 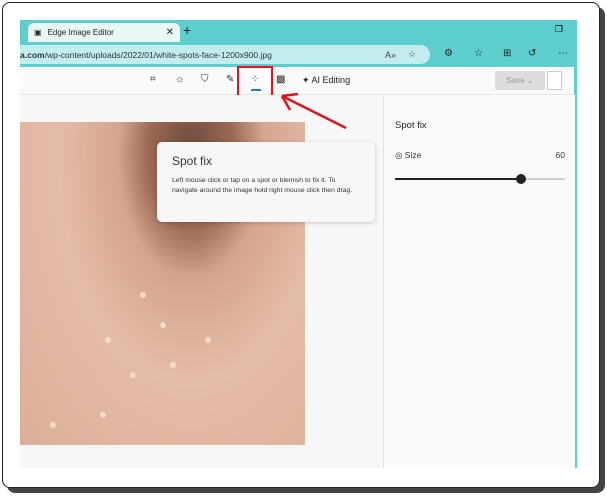 I want to click on panel-title: Spot fix, so click(x=411, y=125).